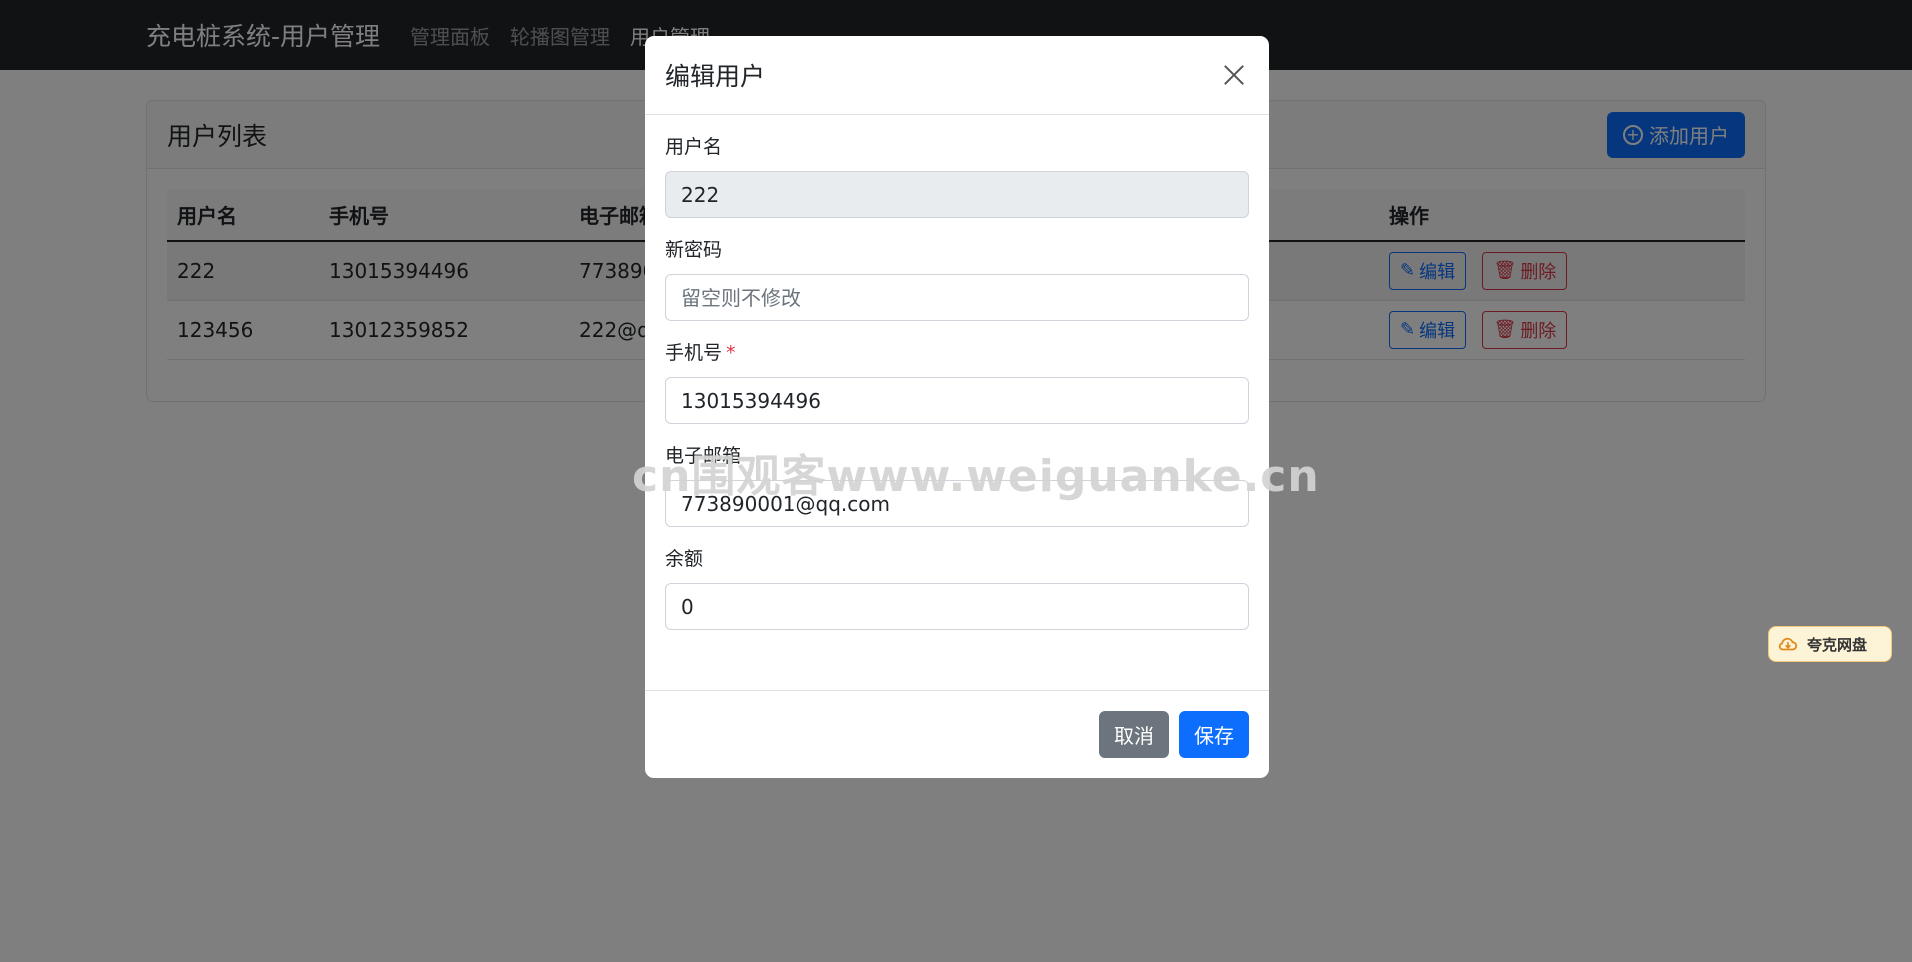 The height and width of the screenshot is (962, 1912). I want to click on modal-footer: 取消 保存, so click(957, 734).